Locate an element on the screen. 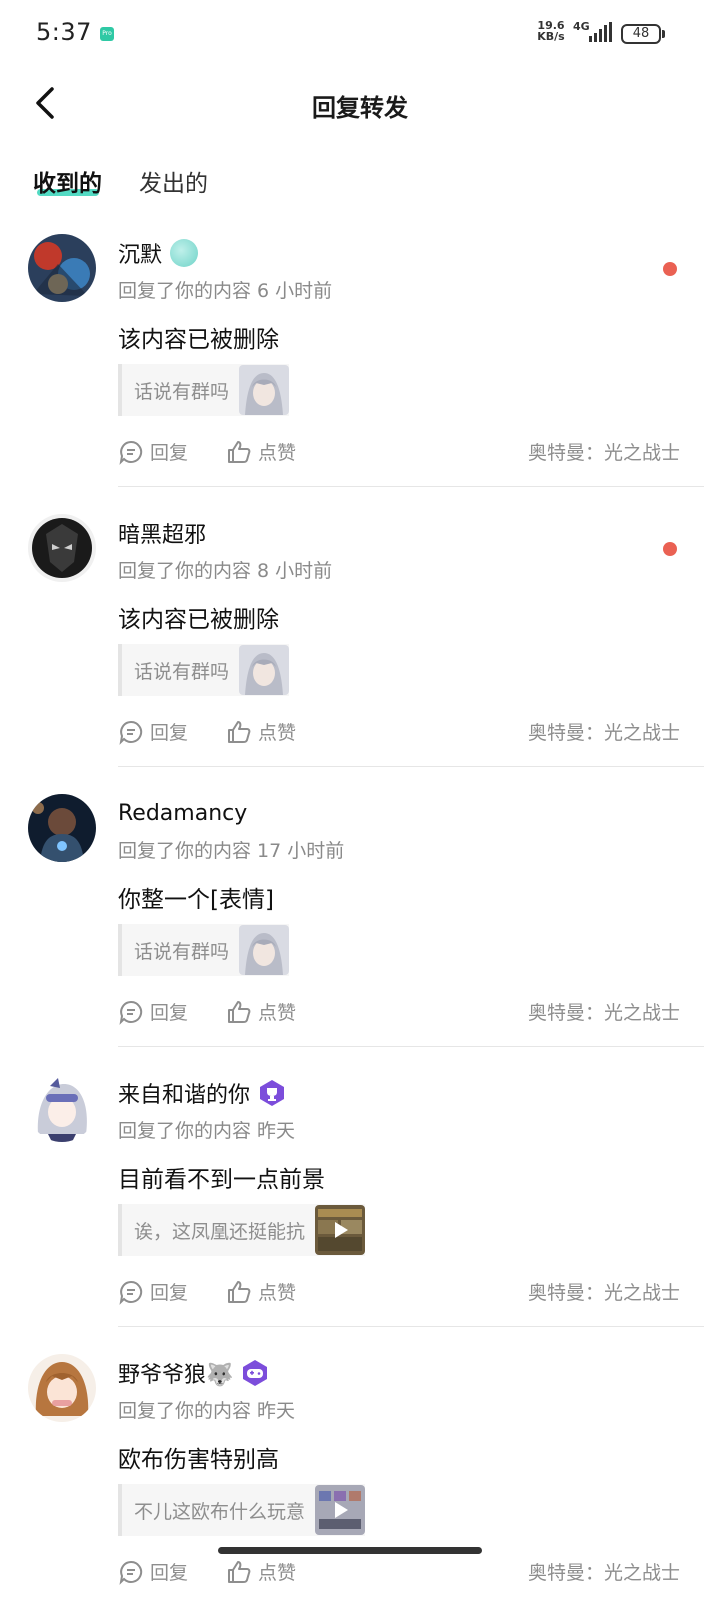  reply-meta: 回复了你的内容 17 小时前 is located at coordinates (231, 851).